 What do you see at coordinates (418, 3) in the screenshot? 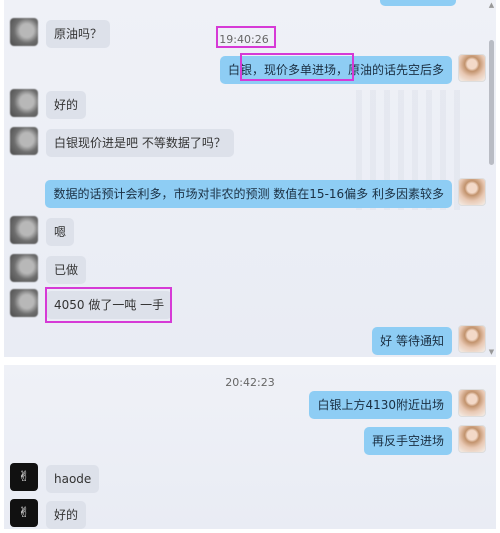
I see `partial-bubble` at bounding box center [418, 3].